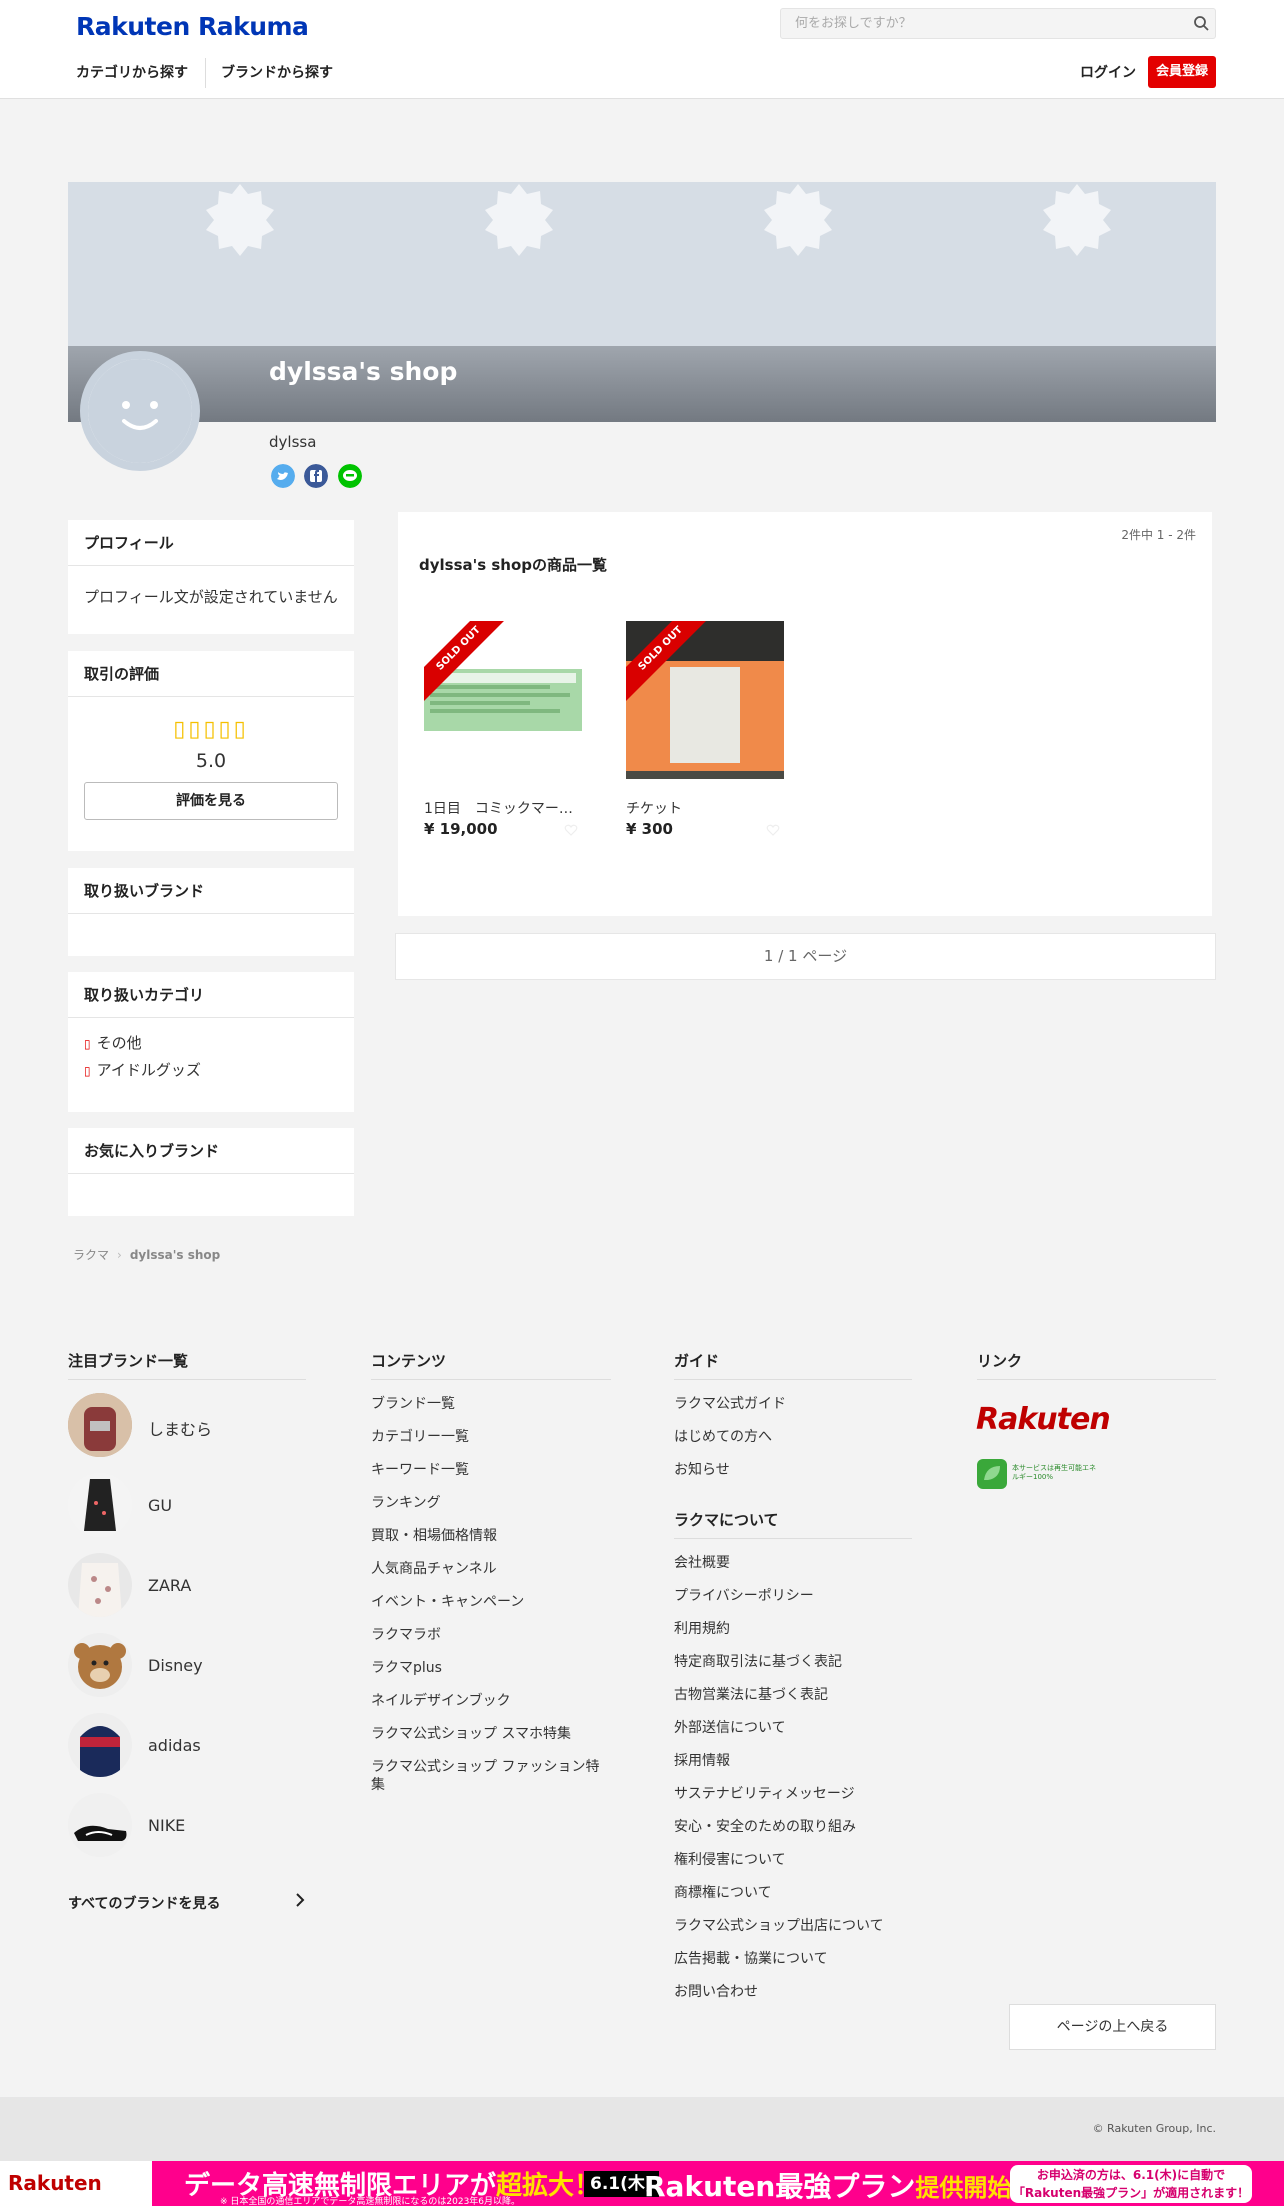 The image size is (1284, 2206). Describe the element at coordinates (350, 476) in the screenshot. I see `line-icon` at that location.